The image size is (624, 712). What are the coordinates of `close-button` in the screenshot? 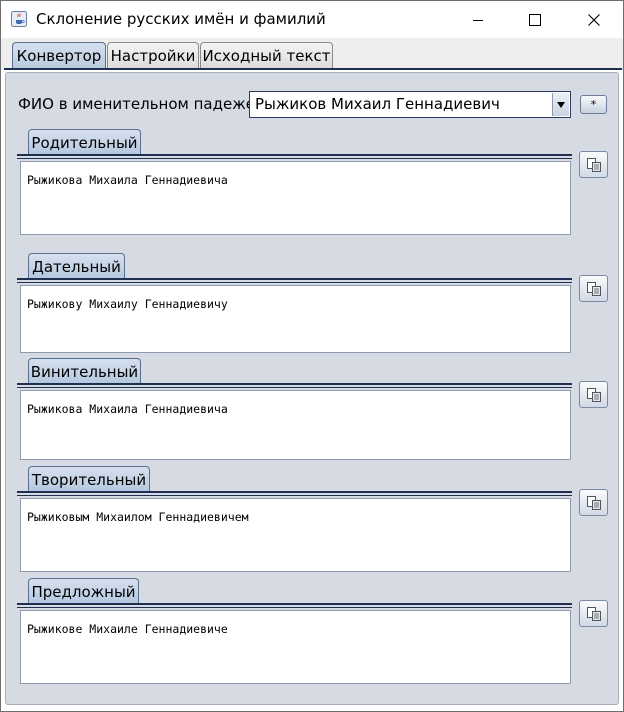 It's located at (594, 19).